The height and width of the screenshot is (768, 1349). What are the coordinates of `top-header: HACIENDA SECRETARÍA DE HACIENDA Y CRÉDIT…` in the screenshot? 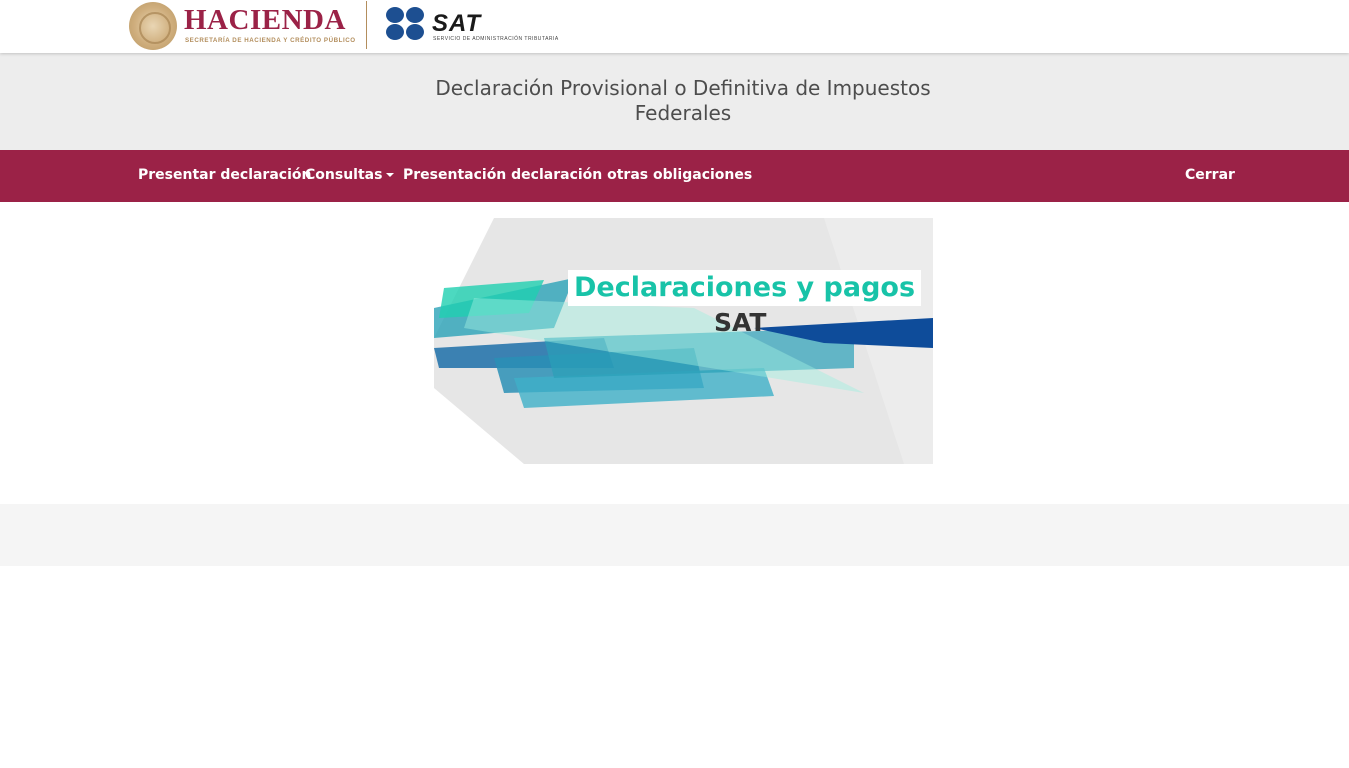 It's located at (674, 26).